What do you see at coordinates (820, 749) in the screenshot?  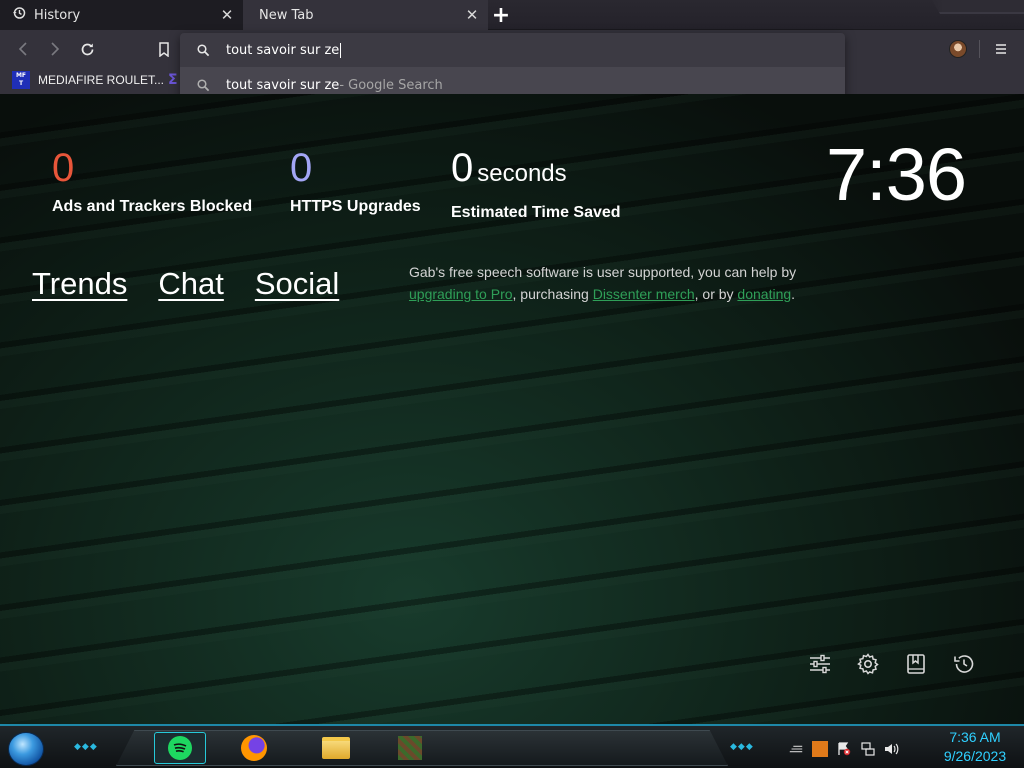 I see `app-tray-icon` at bounding box center [820, 749].